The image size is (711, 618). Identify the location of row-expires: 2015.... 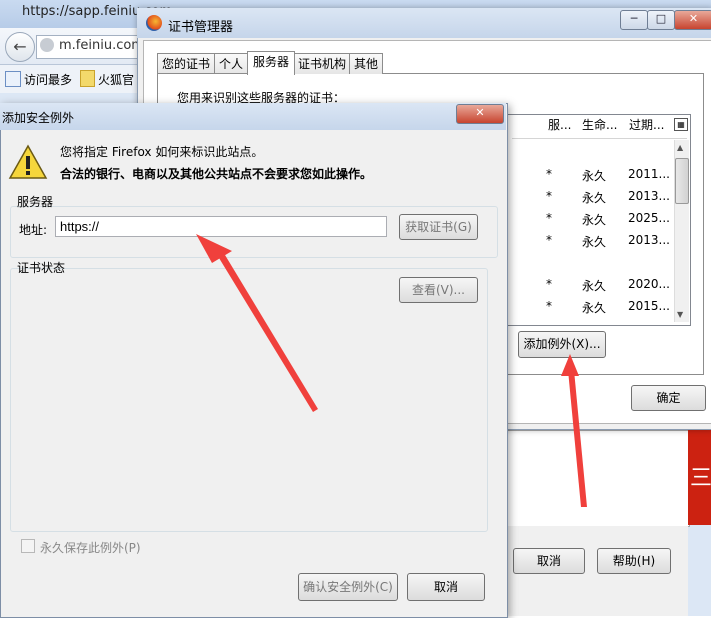
(649, 306).